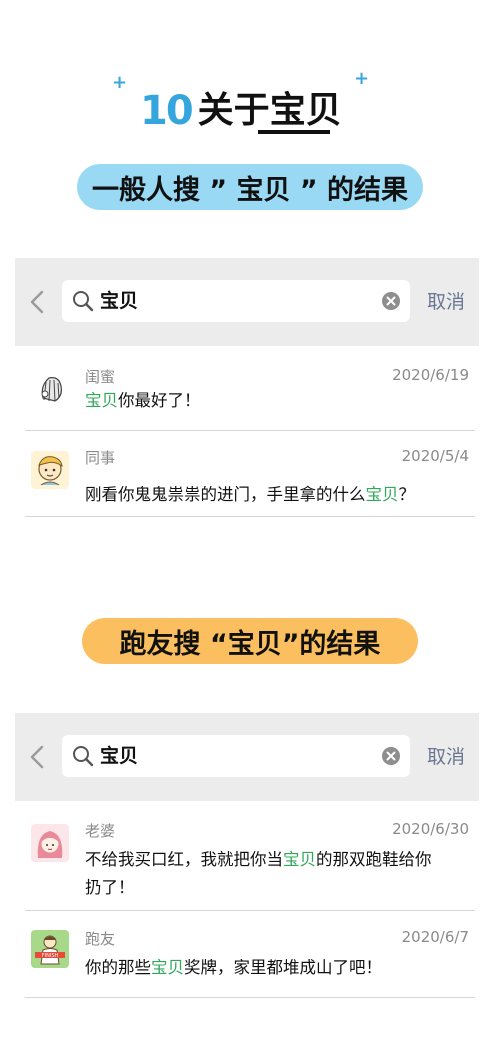 The width and height of the screenshot is (500, 1046). I want to click on search-bar-2: 宝贝 取消, so click(247, 757).